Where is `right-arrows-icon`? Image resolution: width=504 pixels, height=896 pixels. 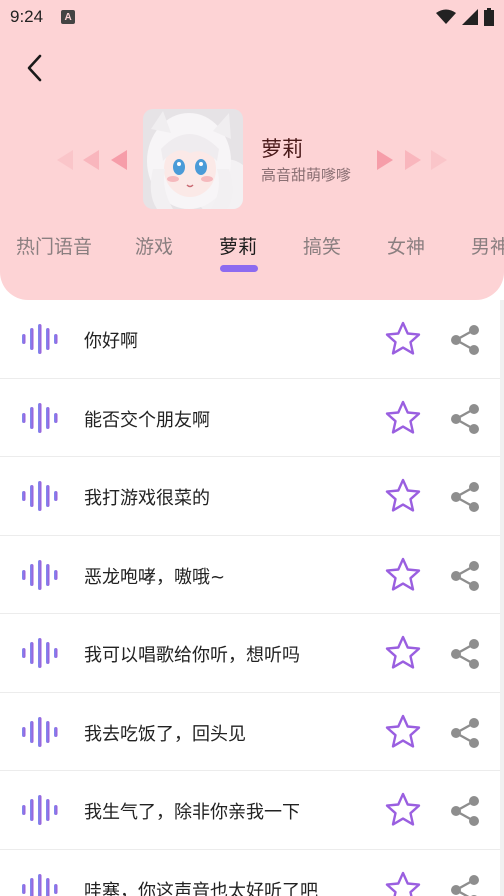 right-arrows-icon is located at coordinates (412, 160).